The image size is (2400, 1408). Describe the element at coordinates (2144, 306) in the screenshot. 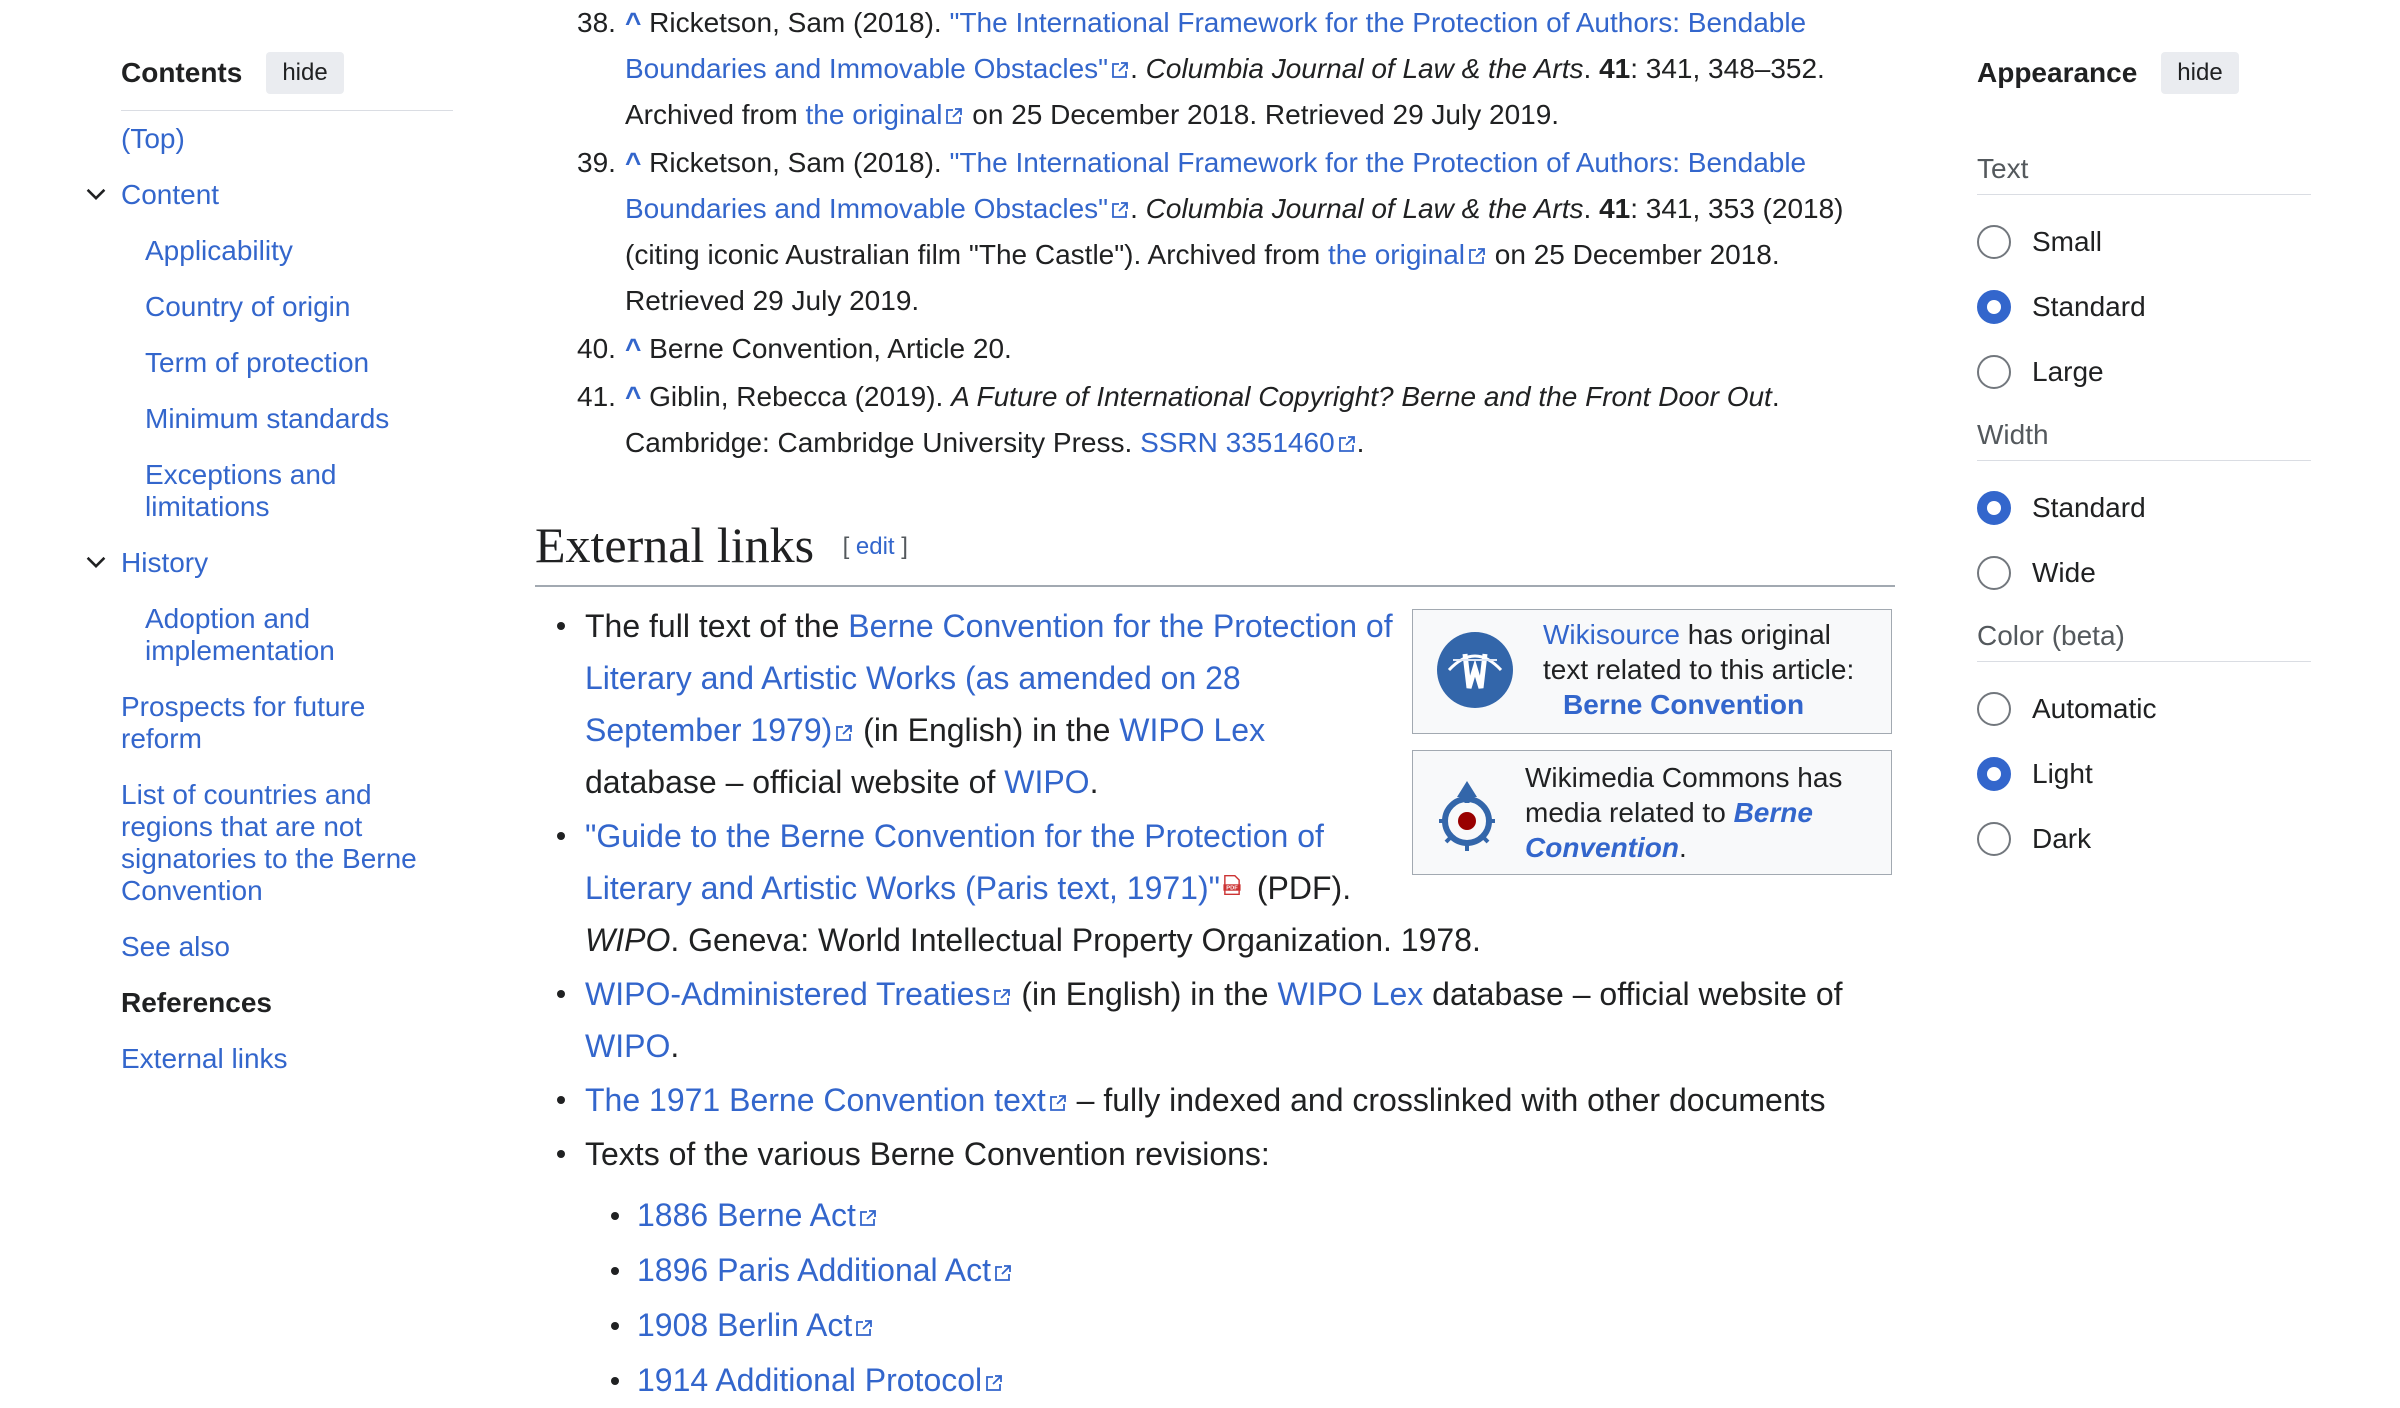

I see `text-size-option-standard: Standard` at that location.